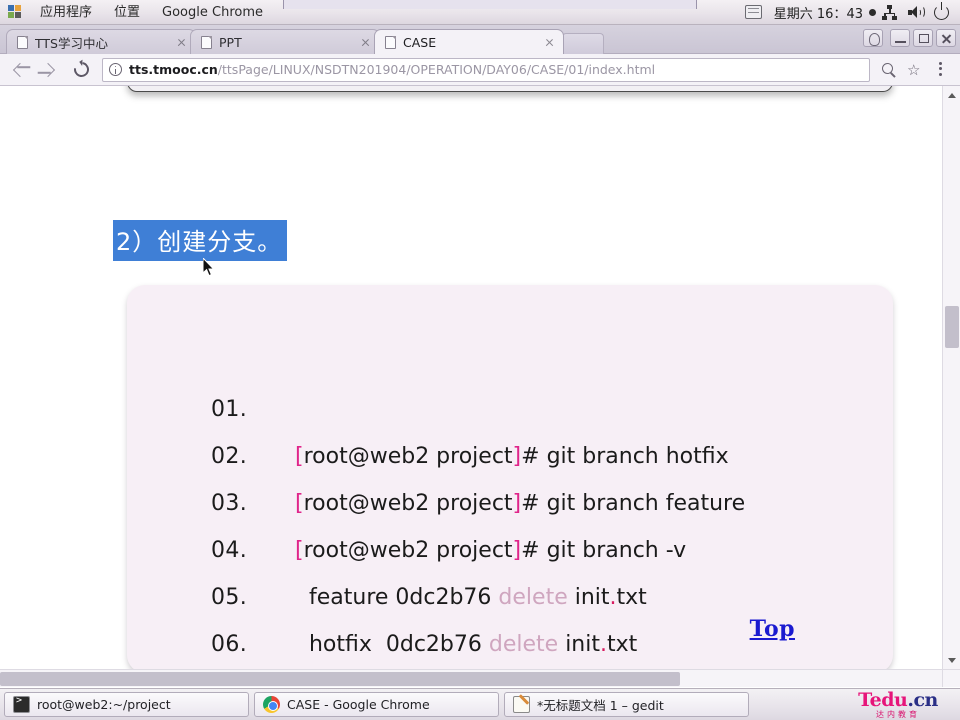  Describe the element at coordinates (208, 266) in the screenshot. I see `mouse-cursor-icon` at that location.